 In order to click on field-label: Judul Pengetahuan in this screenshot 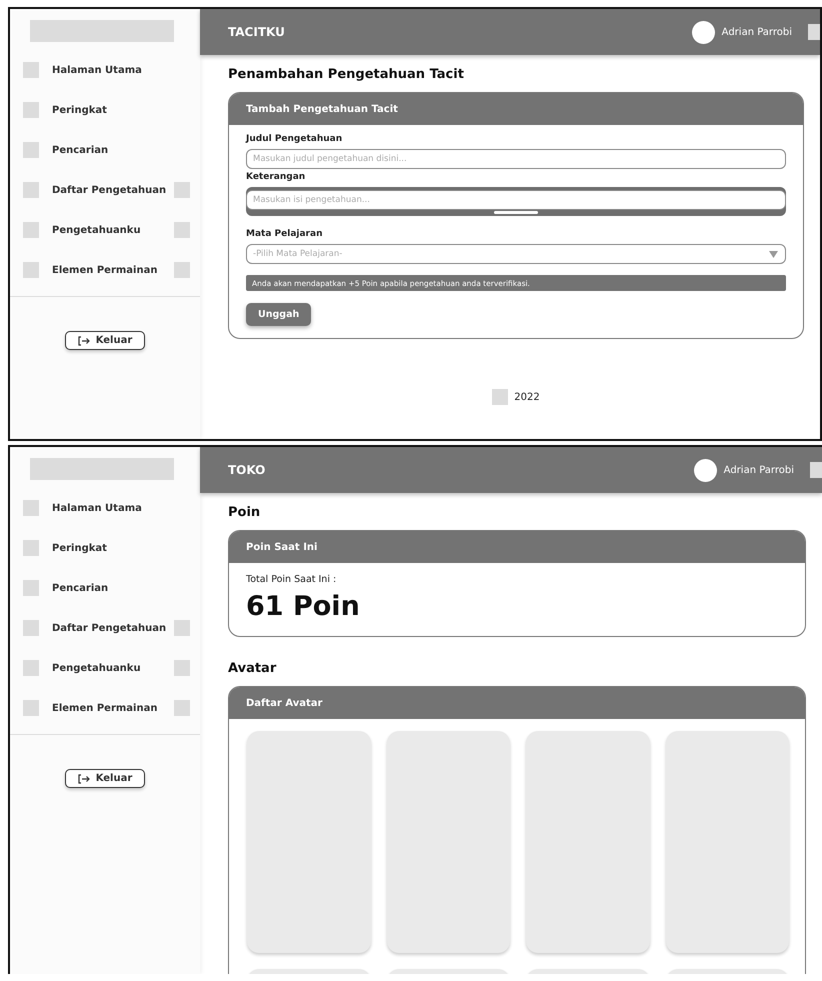, I will do `click(295, 139)`.